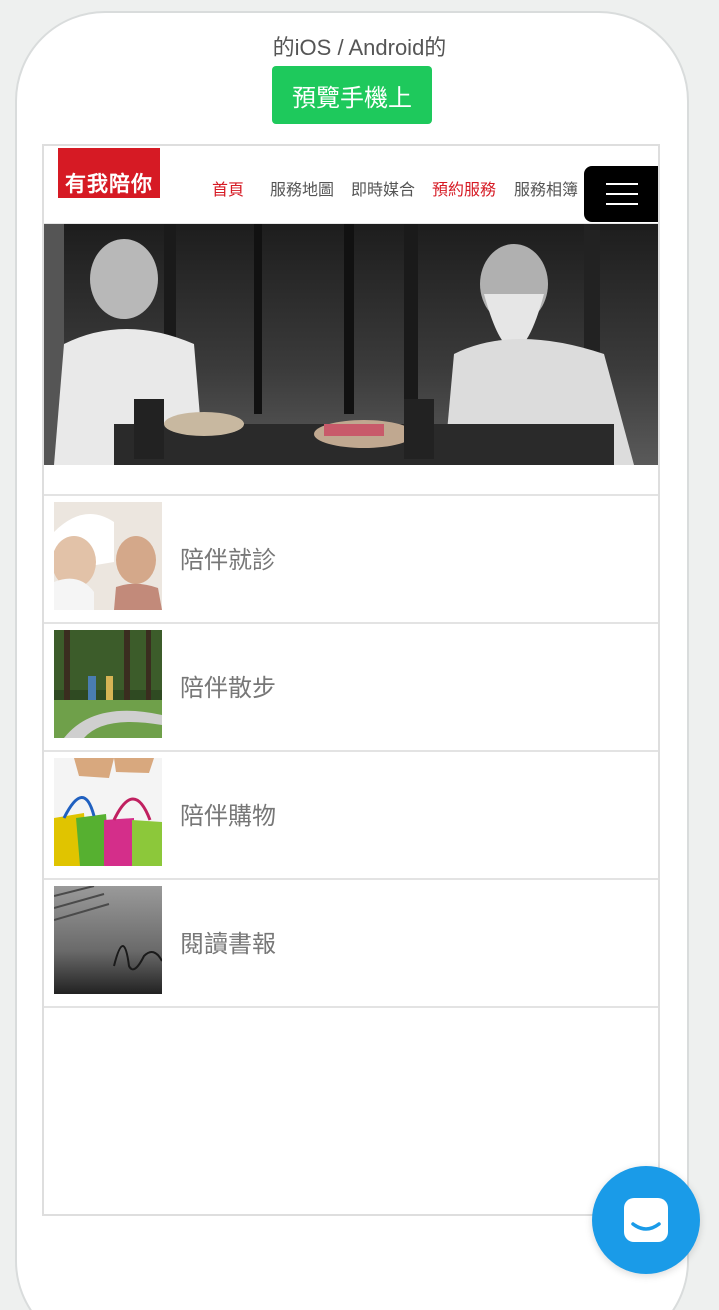 The height and width of the screenshot is (1310, 719). What do you see at coordinates (108, 812) in the screenshot?
I see `shopping-bags-thumbnail` at bounding box center [108, 812].